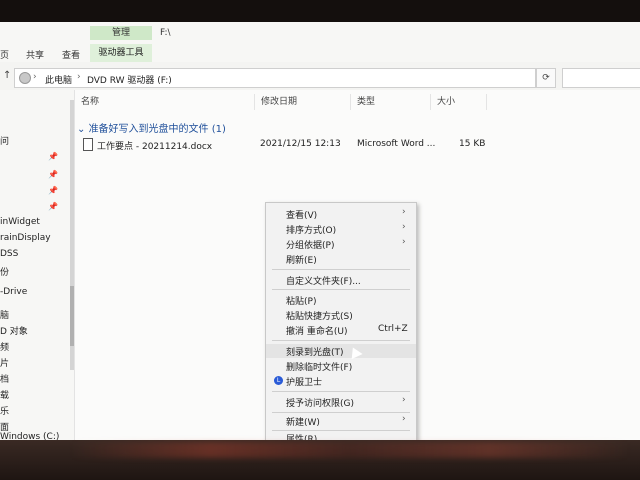  I want to click on nav-item-windows-c: Windows (C:), so click(29, 436).